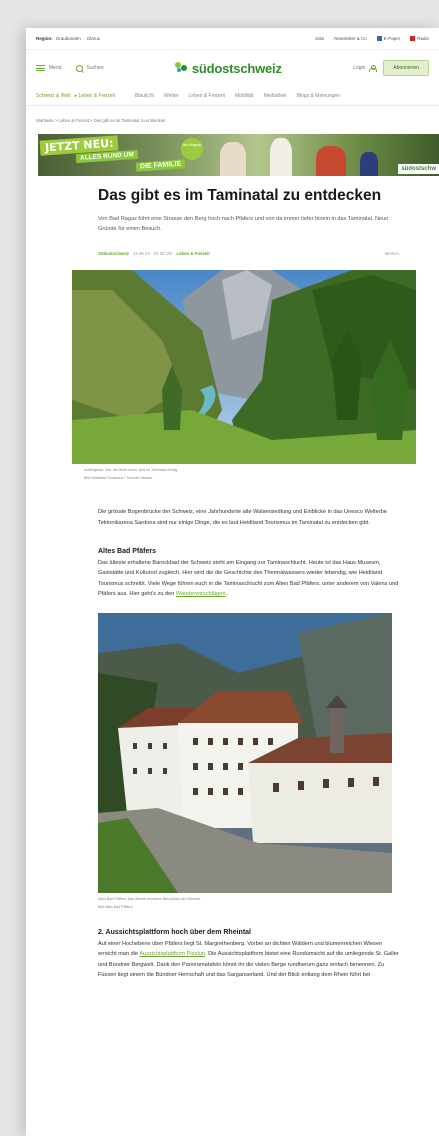 This screenshot has height=1136, width=439. Describe the element at coordinates (244, 96) in the screenshot. I see `nav-item-mobilitaet: Mobilität` at that location.